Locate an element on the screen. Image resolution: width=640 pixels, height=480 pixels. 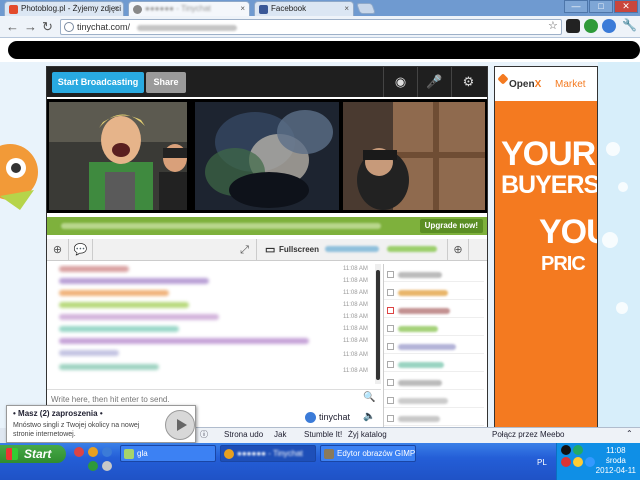
fullscreen-button: ▭ Fullscreen is located at coordinates (293, 250).